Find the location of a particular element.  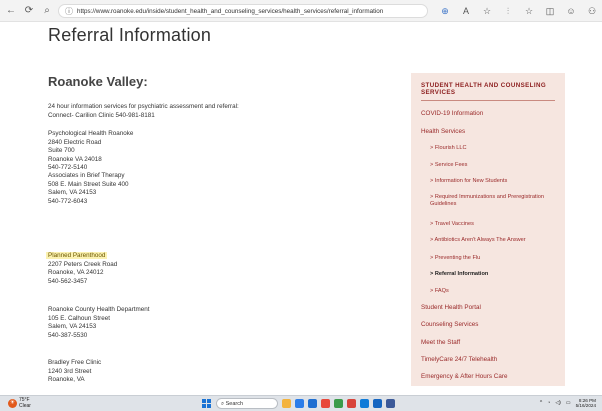

sidebar-link: Emergency & After Hours Care is located at coordinates (464, 376).